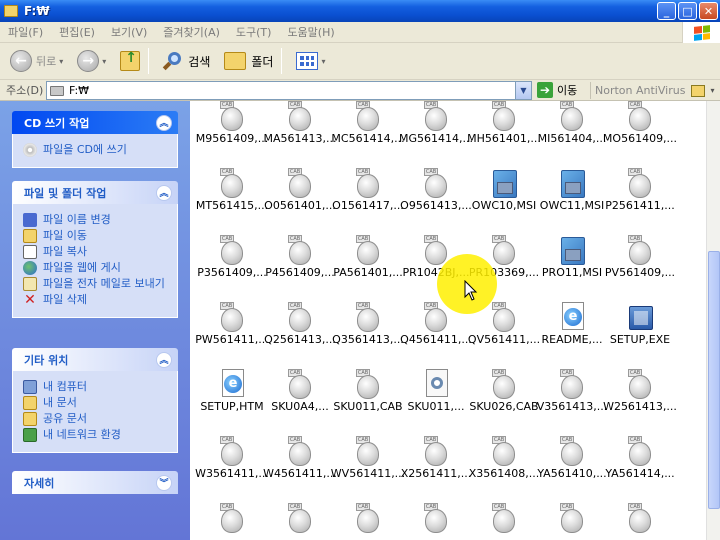  I want to click on file-item: PRO11,MSI, so click(572, 266).